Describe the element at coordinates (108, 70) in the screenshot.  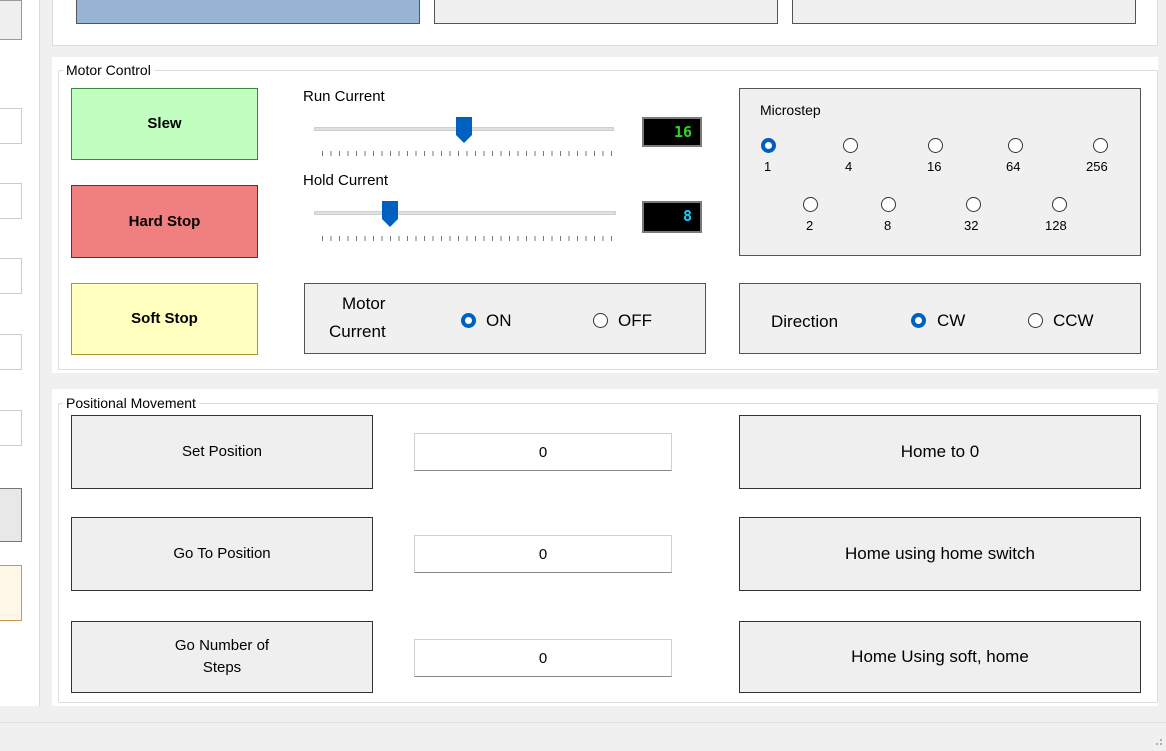
I see `motor-control-label: Motor Control` at that location.